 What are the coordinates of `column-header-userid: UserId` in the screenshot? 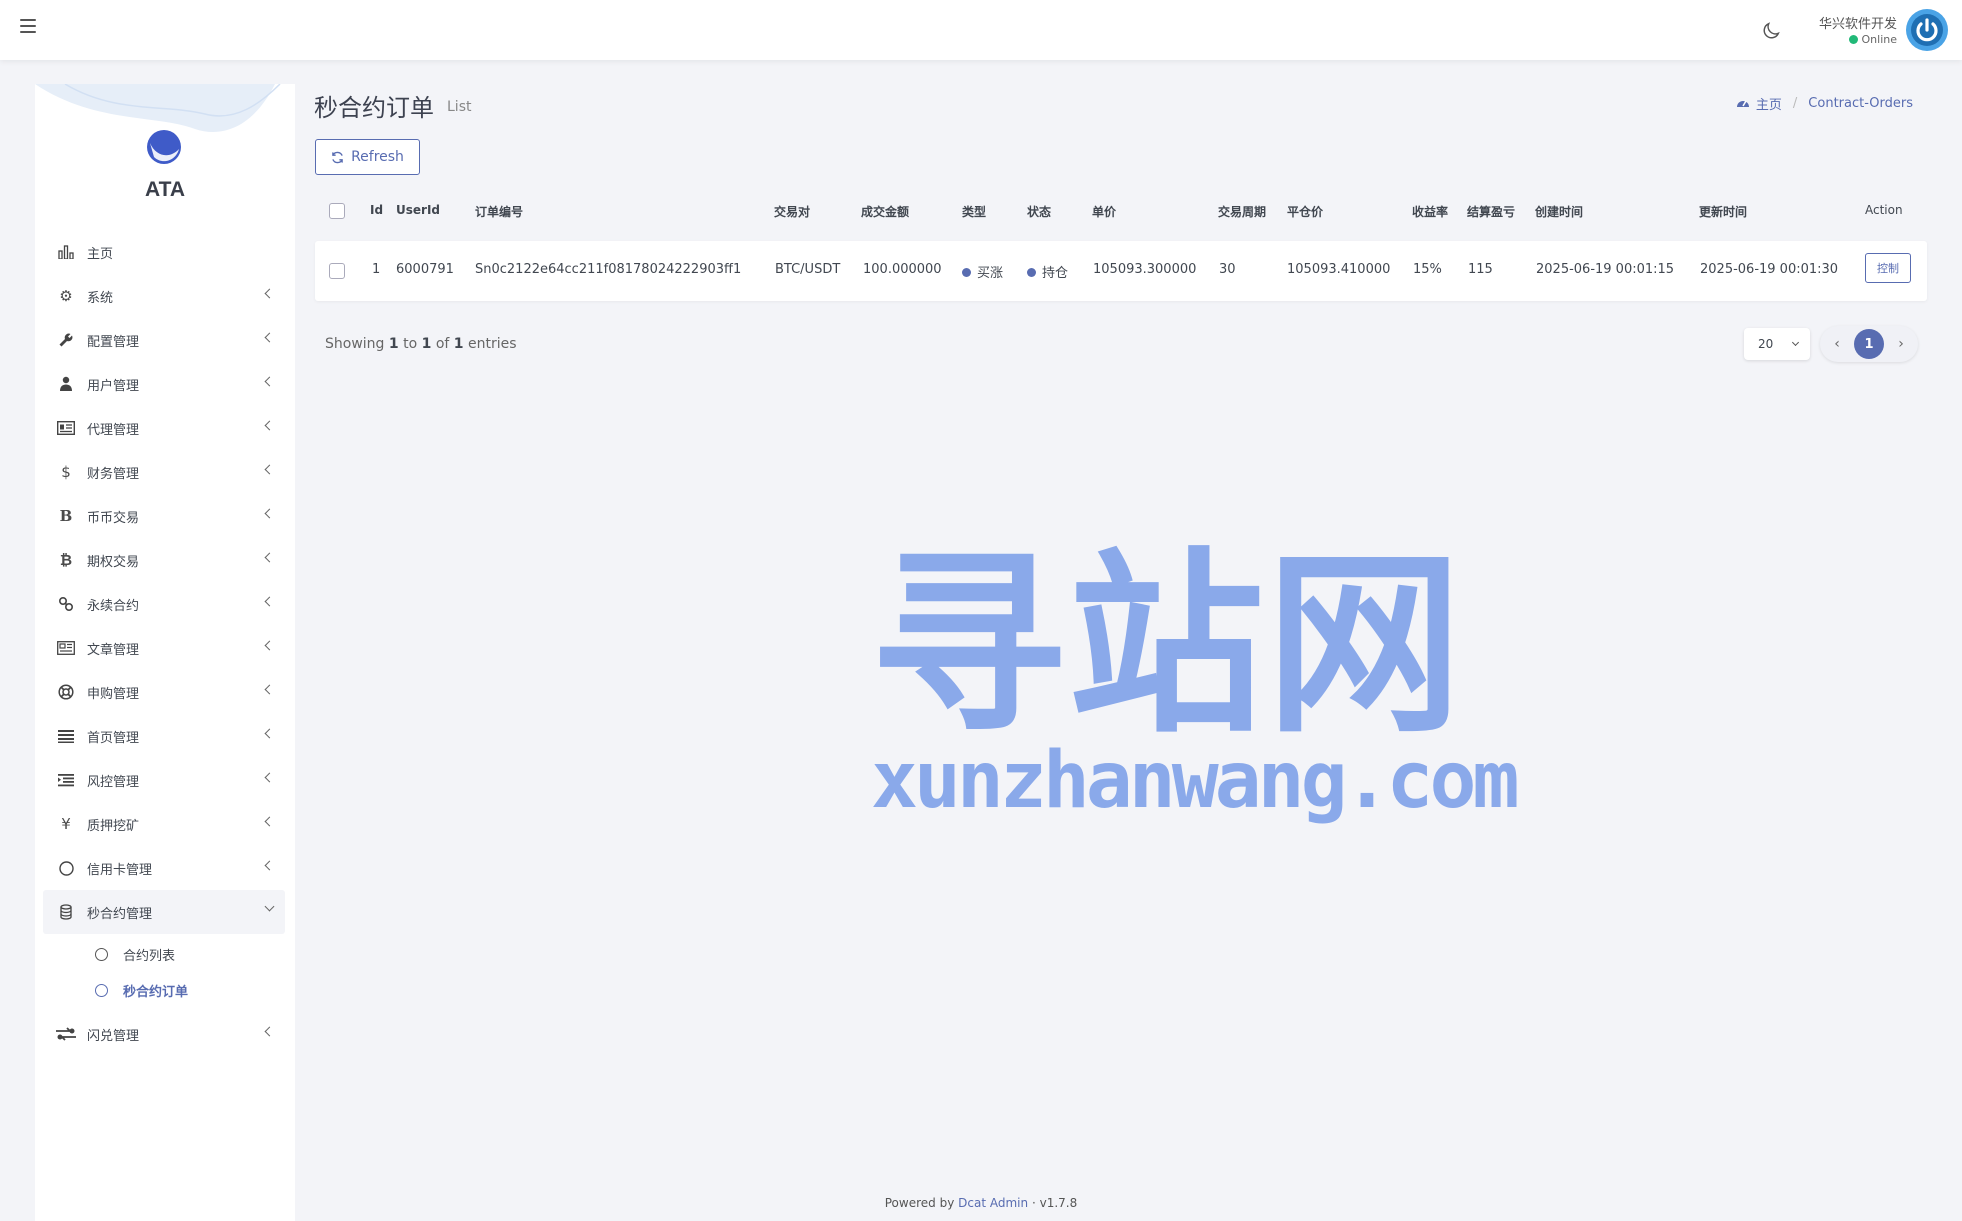 It's located at (418, 210).